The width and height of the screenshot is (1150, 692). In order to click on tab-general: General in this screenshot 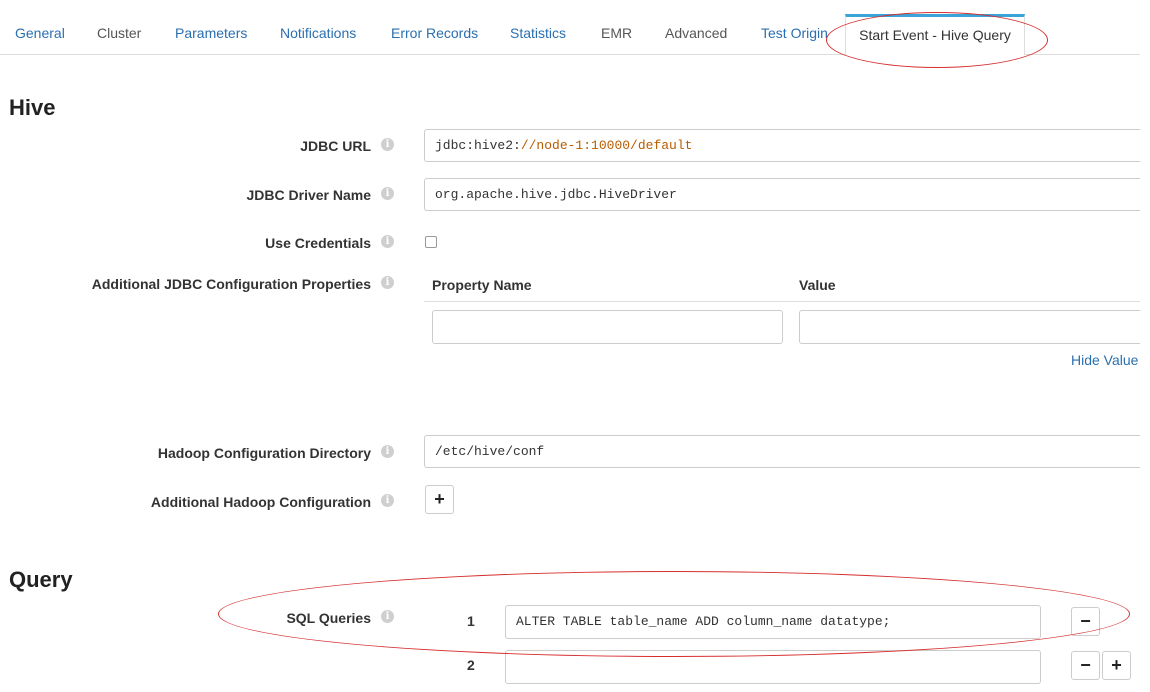, I will do `click(40, 33)`.